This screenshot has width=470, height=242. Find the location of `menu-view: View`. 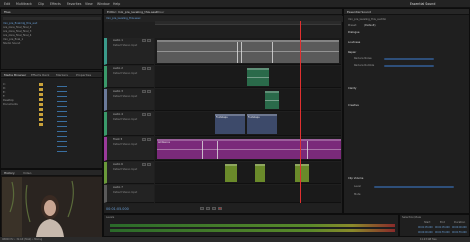

menu-view: View is located at coordinates (89, 4).